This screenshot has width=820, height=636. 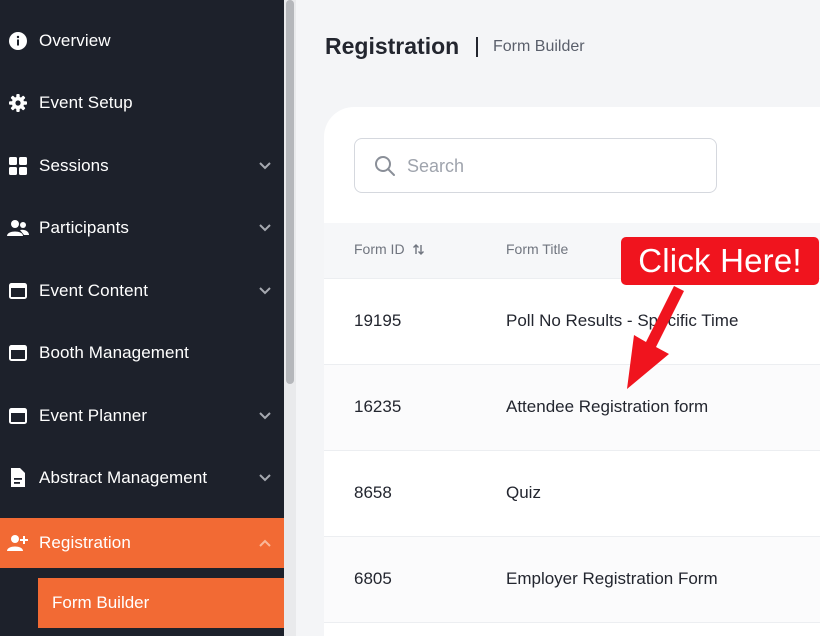 I want to click on breadcrumb: Form Builder, so click(x=539, y=47).